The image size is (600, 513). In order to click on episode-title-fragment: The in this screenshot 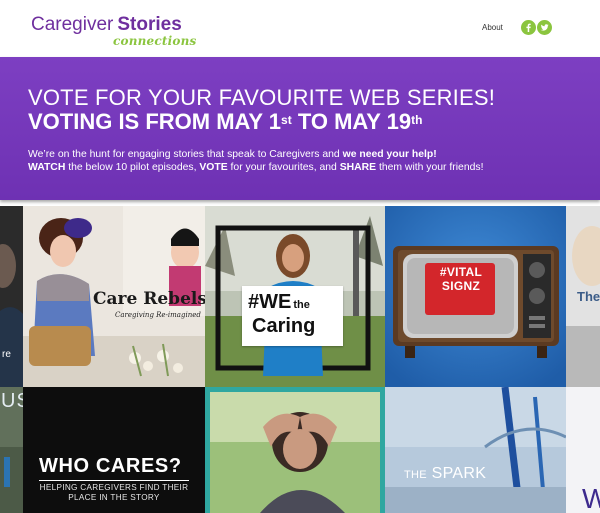, I will do `click(588, 296)`.